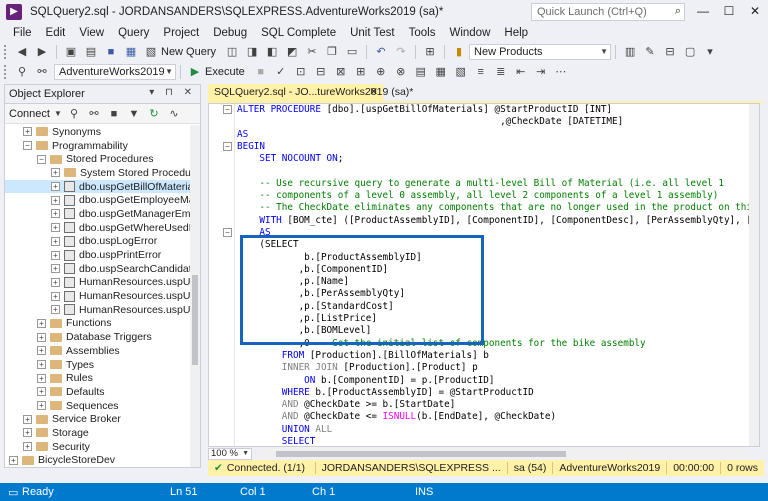 The image size is (768, 501). Describe the element at coordinates (98, 324) in the screenshot. I see `tree-item: + Functions` at that location.